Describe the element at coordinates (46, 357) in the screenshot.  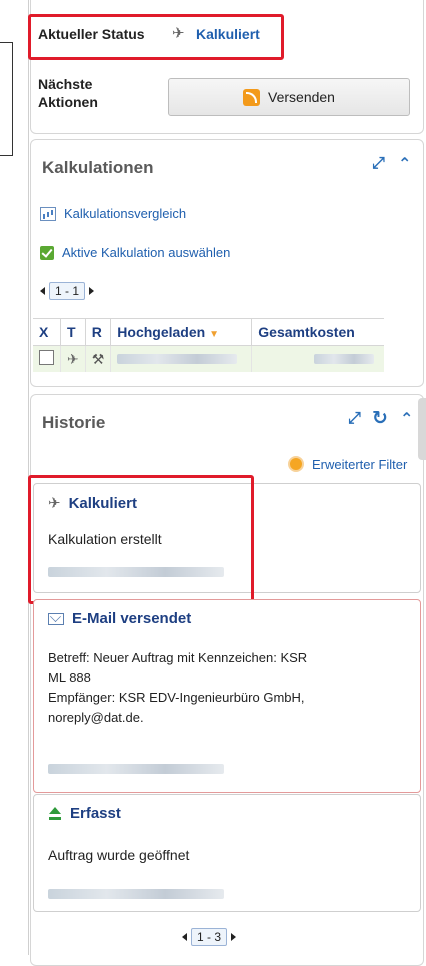
I see `row-checkbox` at that location.